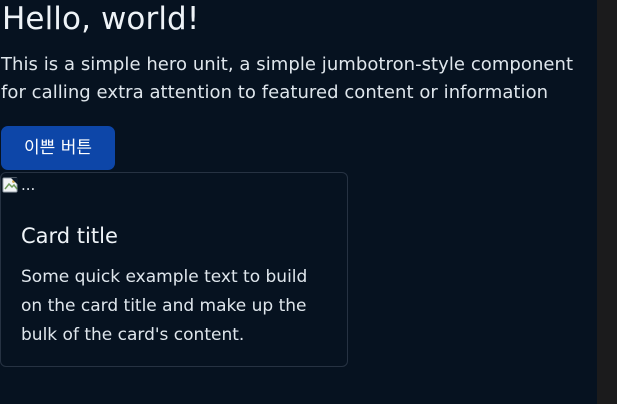 This screenshot has height=404, width=617. I want to click on right-scroll-rail, so click(607, 202).